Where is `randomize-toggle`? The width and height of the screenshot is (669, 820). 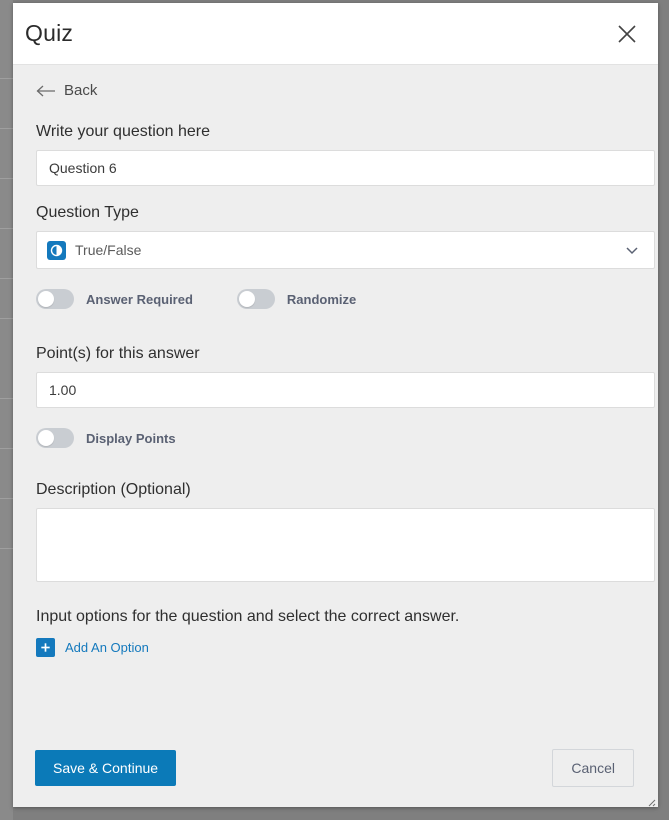
randomize-toggle is located at coordinates (255, 299).